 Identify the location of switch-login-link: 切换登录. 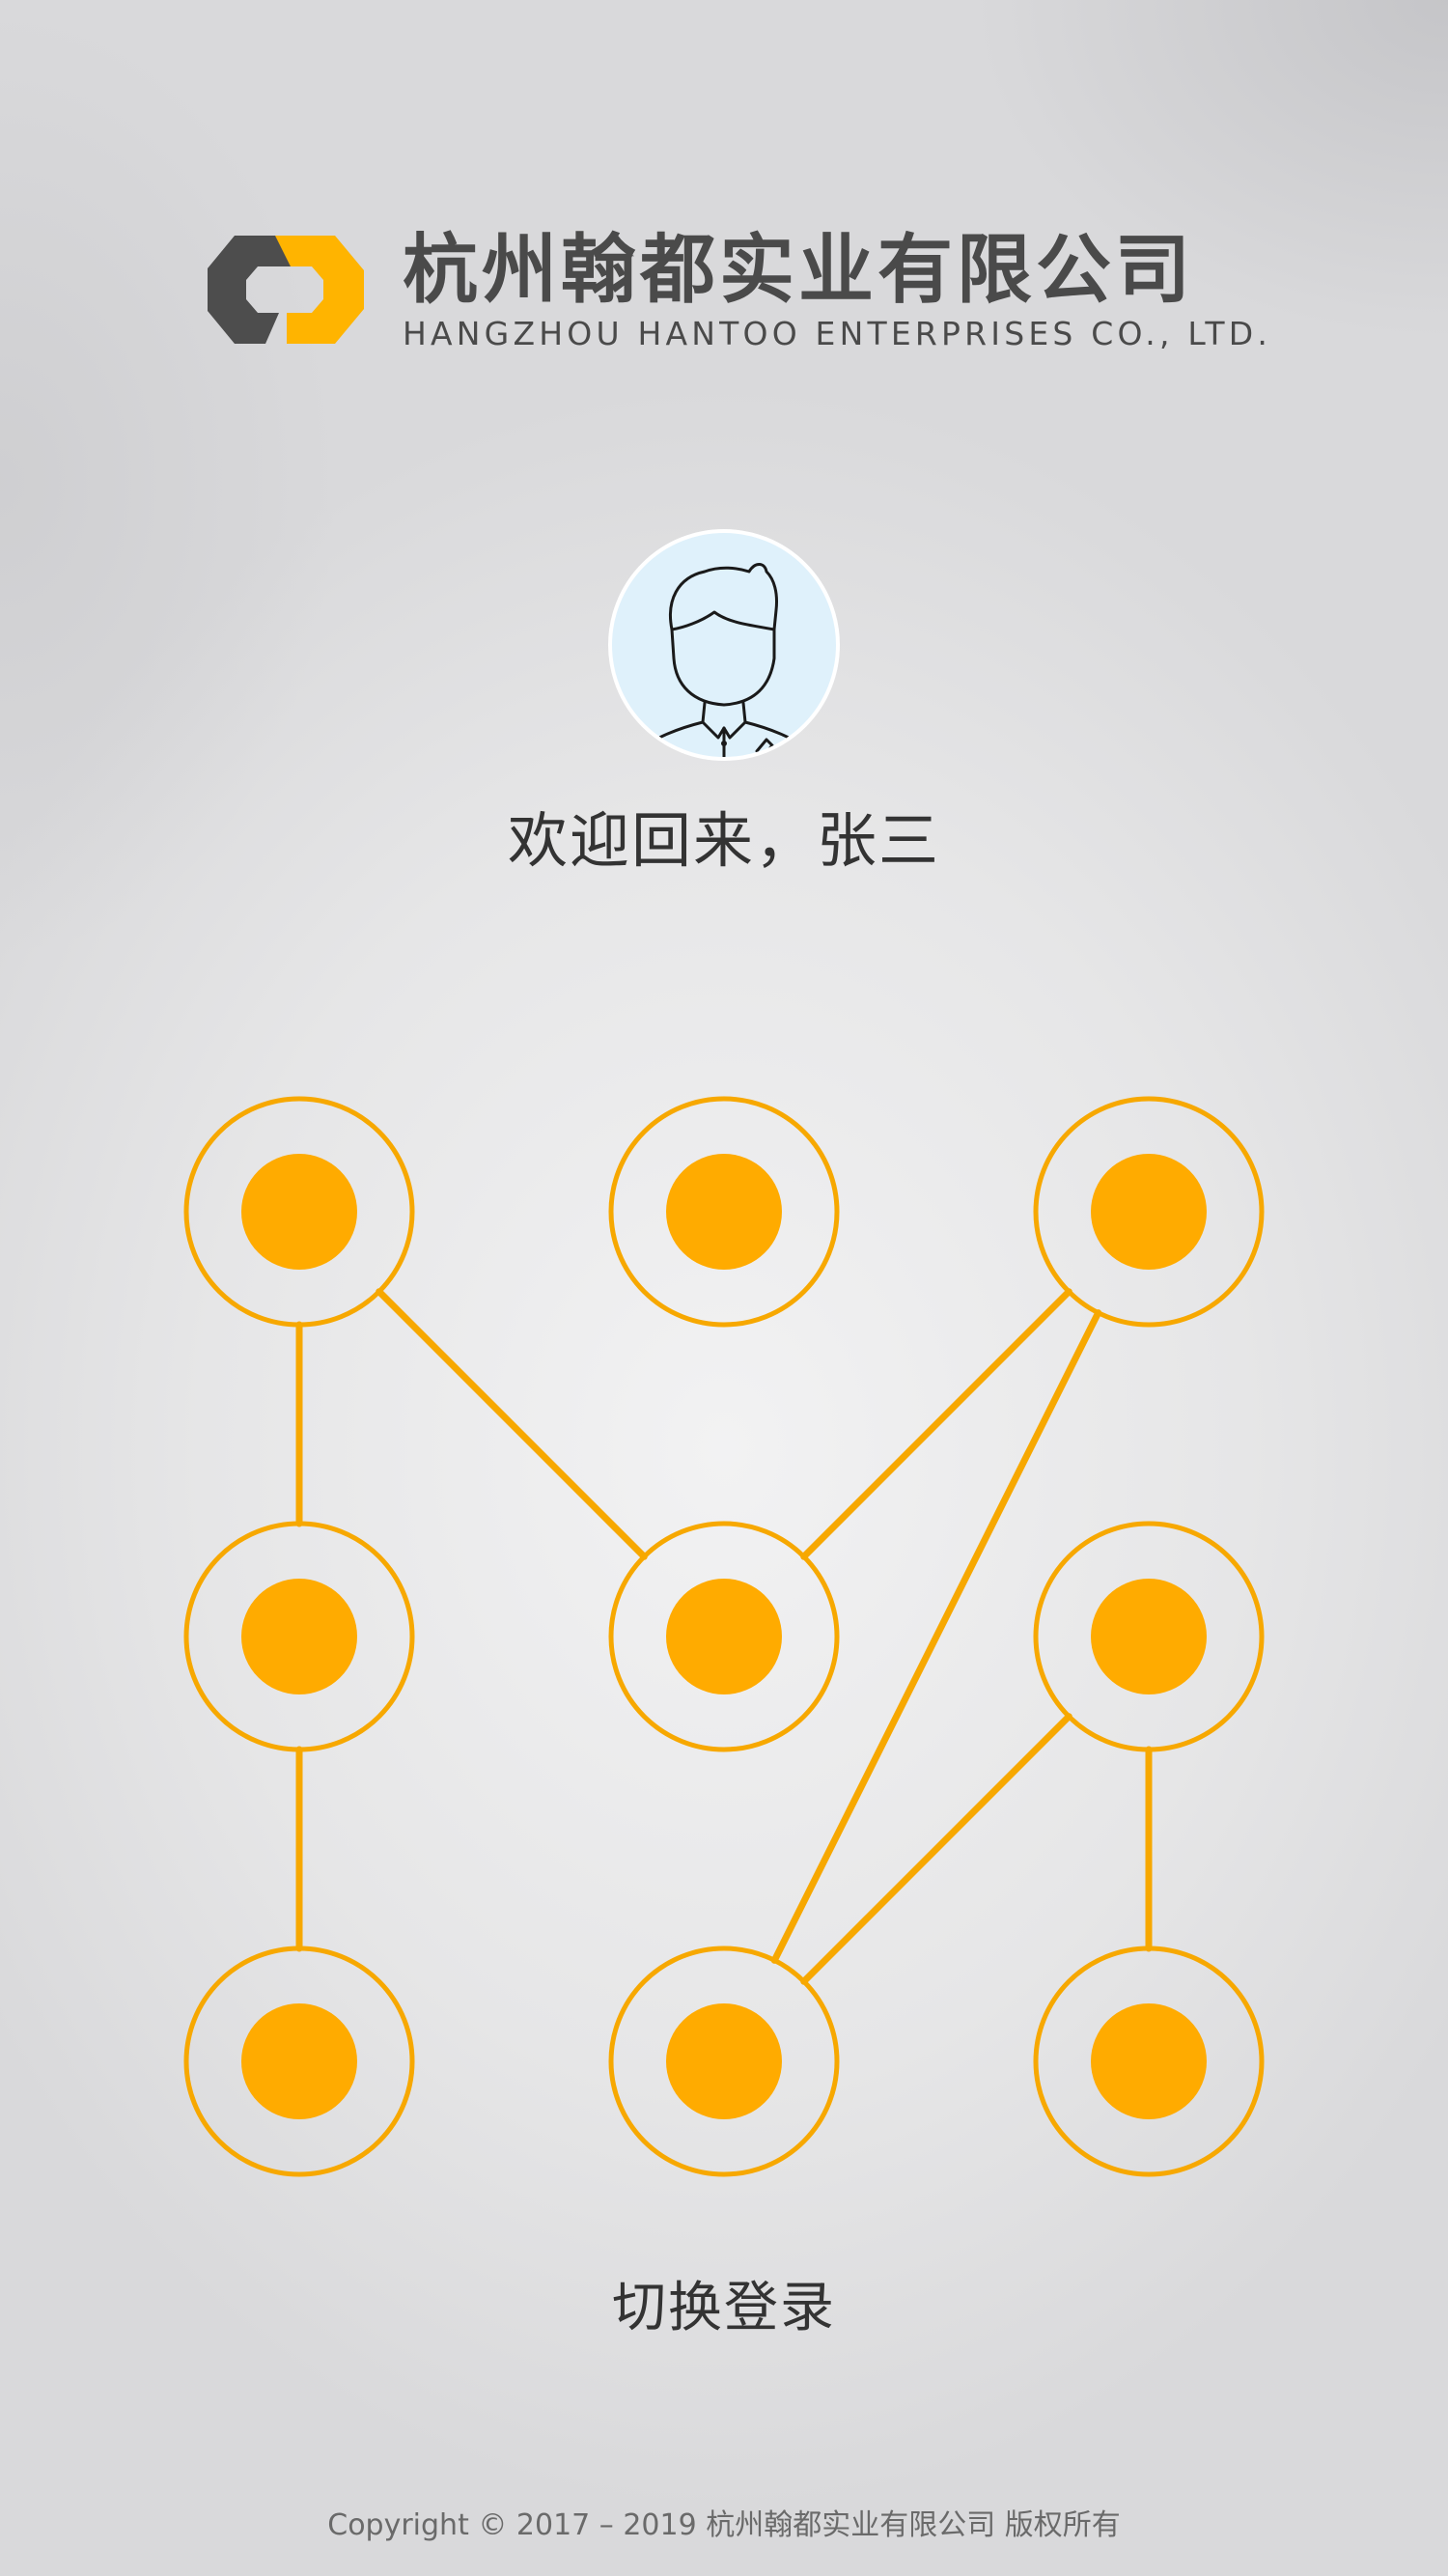
(724, 2303).